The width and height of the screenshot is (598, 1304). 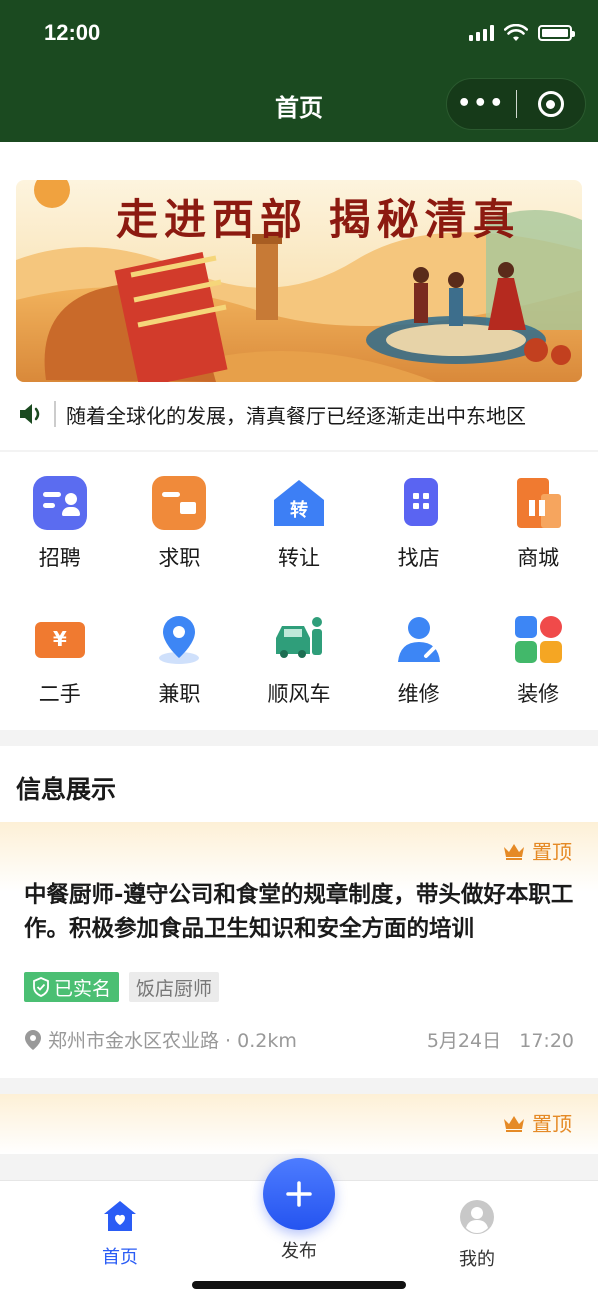 I want to click on category-label: 招聘, so click(x=59, y=558).